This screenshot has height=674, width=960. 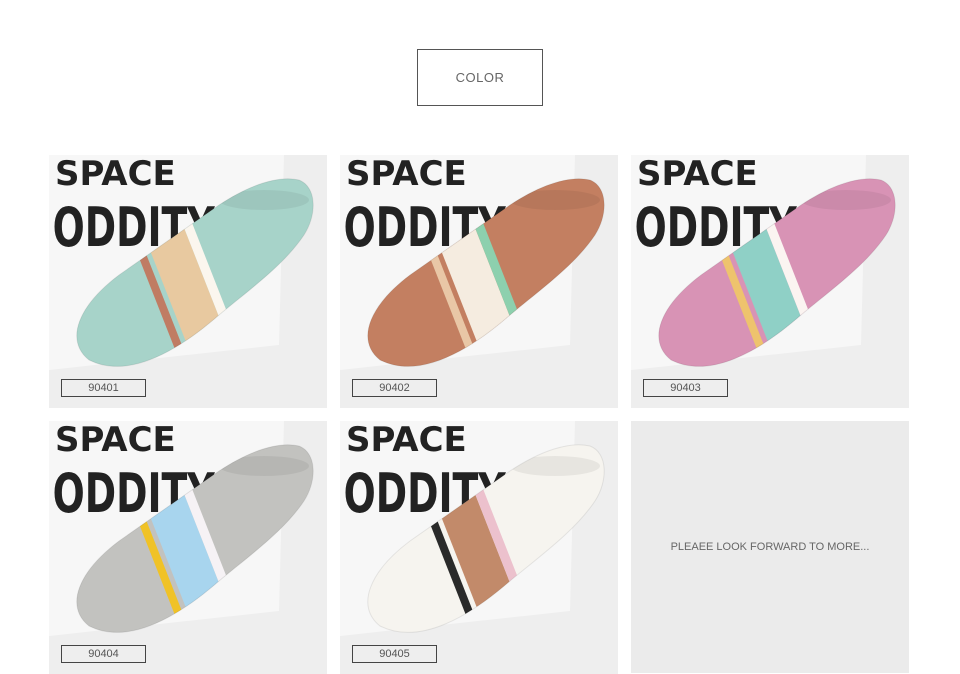 I want to click on product-code-label: 90403, so click(x=685, y=388).